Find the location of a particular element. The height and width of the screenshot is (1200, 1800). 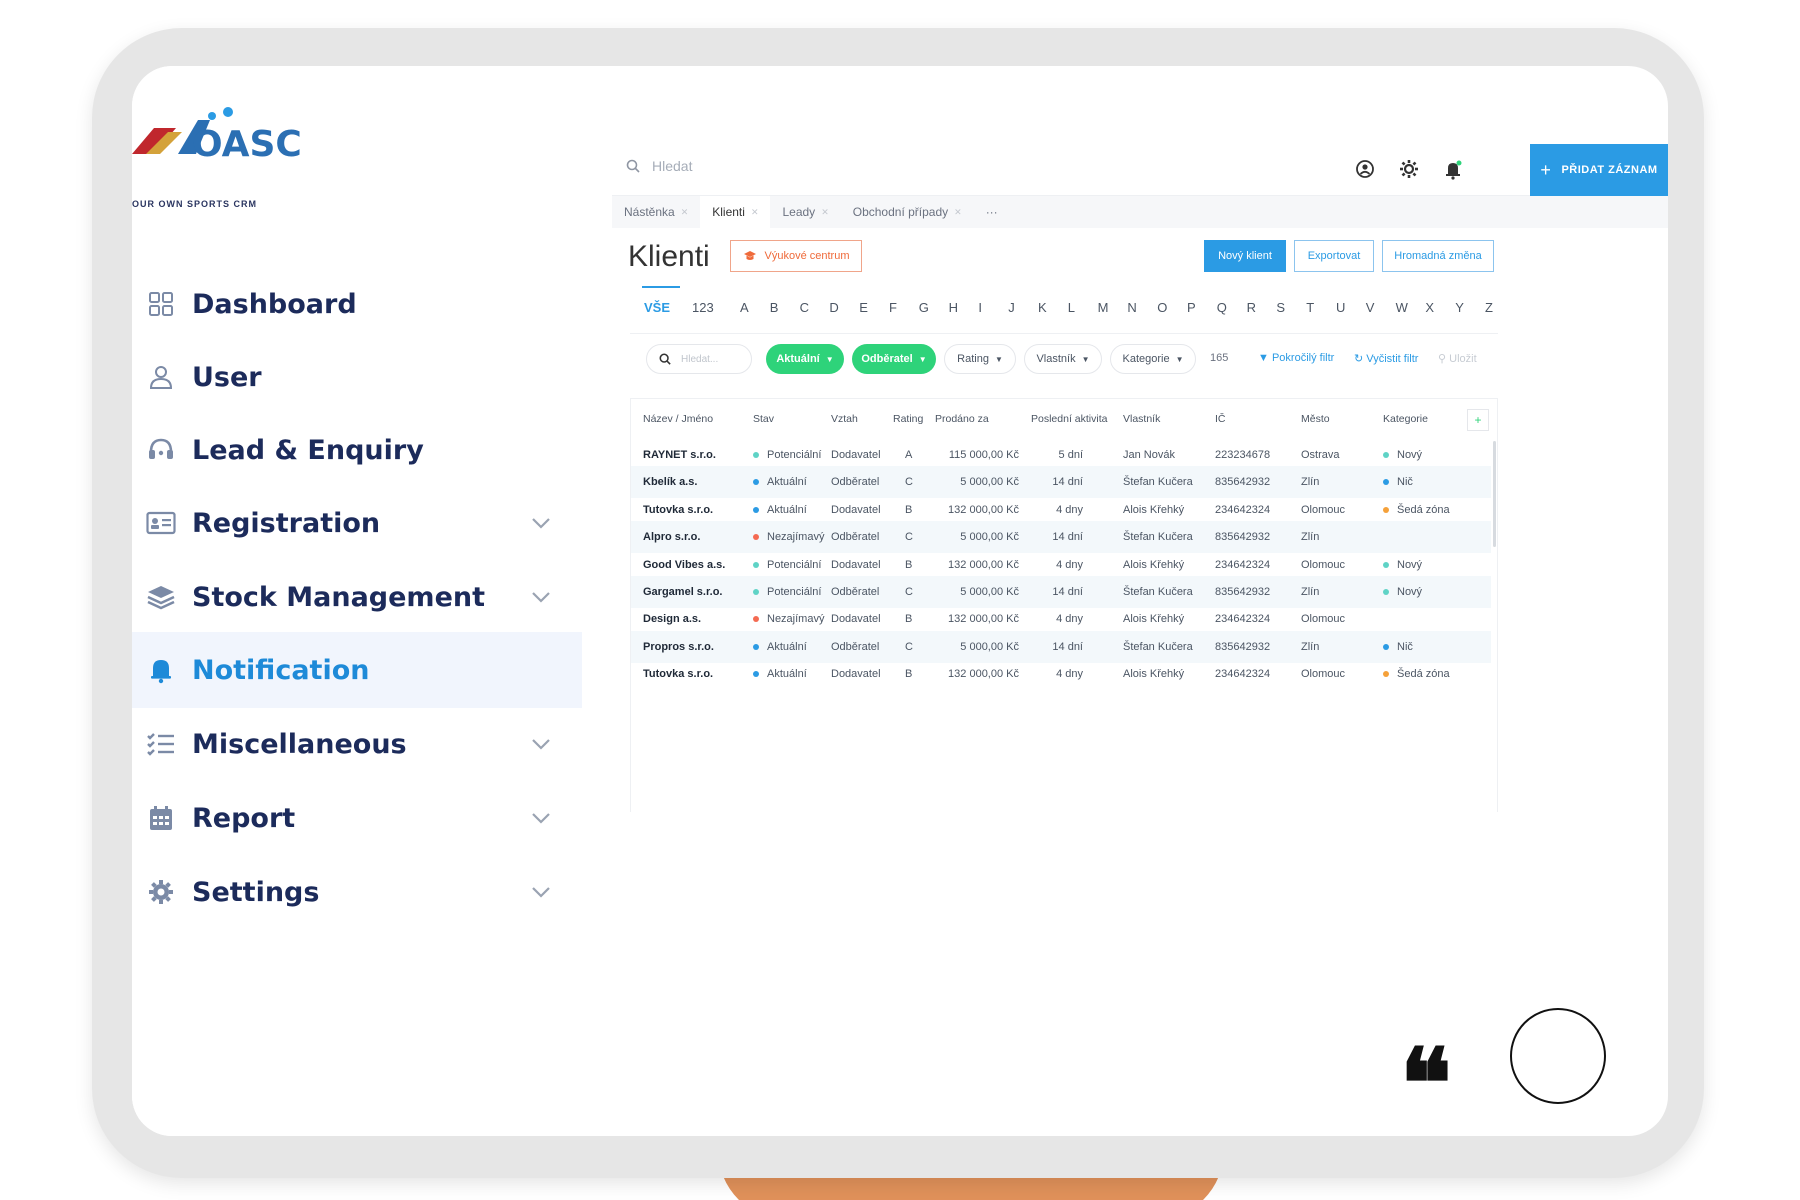

column-header: Kategorie is located at coordinates (1405, 419).